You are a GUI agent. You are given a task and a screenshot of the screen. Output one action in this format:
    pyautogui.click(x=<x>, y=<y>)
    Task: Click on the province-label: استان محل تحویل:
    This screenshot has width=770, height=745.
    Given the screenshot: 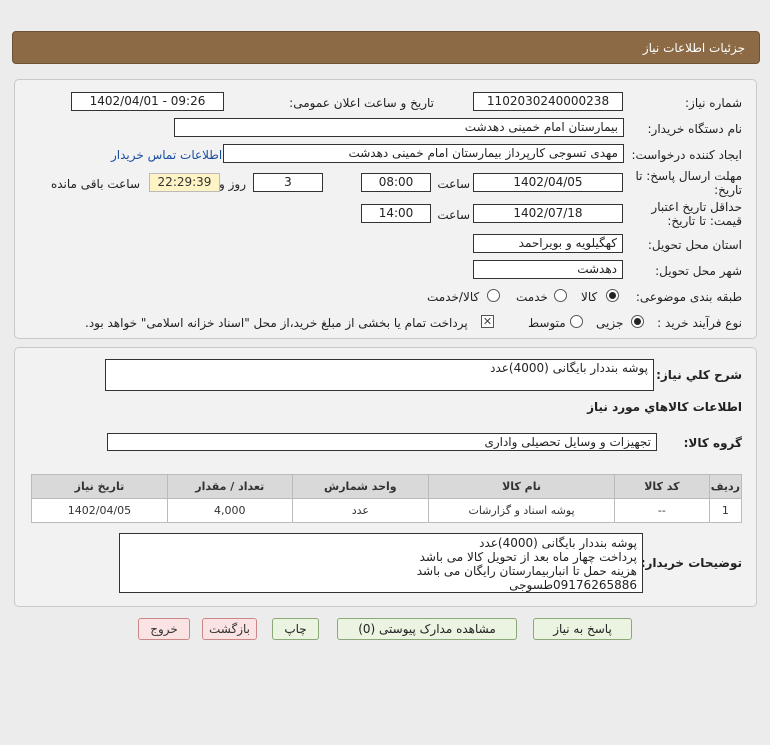 What is the action you would take?
    pyautogui.click(x=694, y=245)
    